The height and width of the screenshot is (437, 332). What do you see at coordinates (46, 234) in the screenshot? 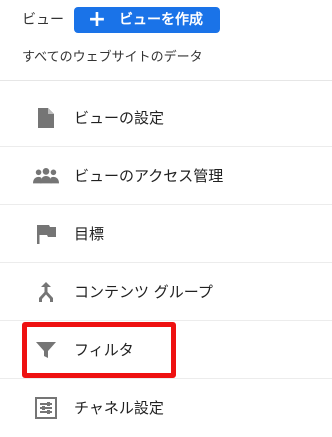
I see `flag-icon` at bounding box center [46, 234].